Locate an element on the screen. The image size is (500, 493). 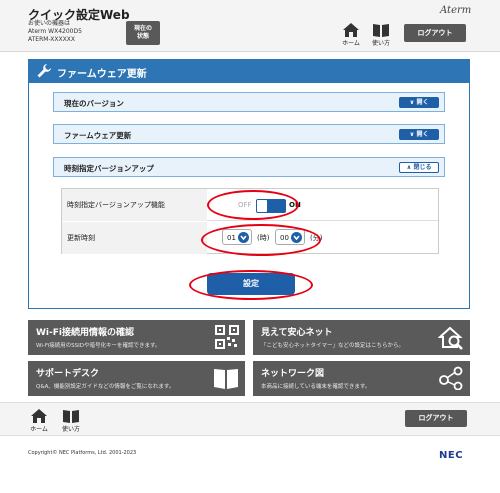
close-button: ∧ 閉じる is located at coordinates (419, 167).